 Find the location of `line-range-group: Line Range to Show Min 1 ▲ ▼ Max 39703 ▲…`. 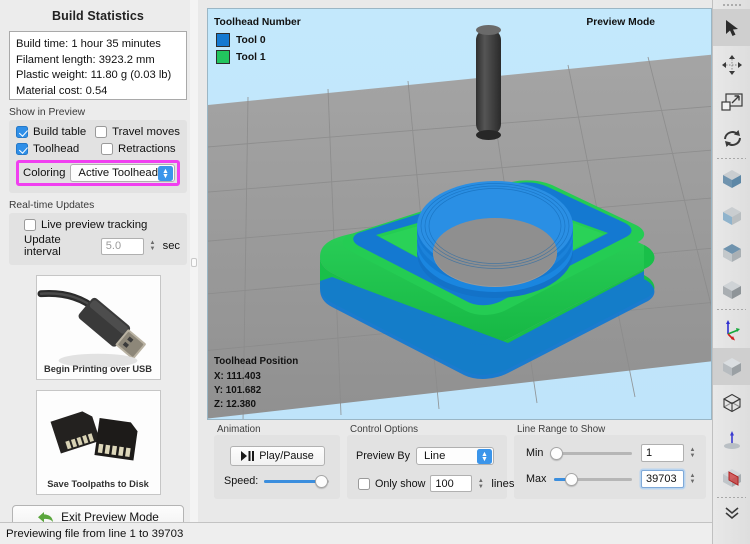

line-range-group: Line Range to Show Min 1 ▲ ▼ Max 39703 ▲… is located at coordinates (610, 461).